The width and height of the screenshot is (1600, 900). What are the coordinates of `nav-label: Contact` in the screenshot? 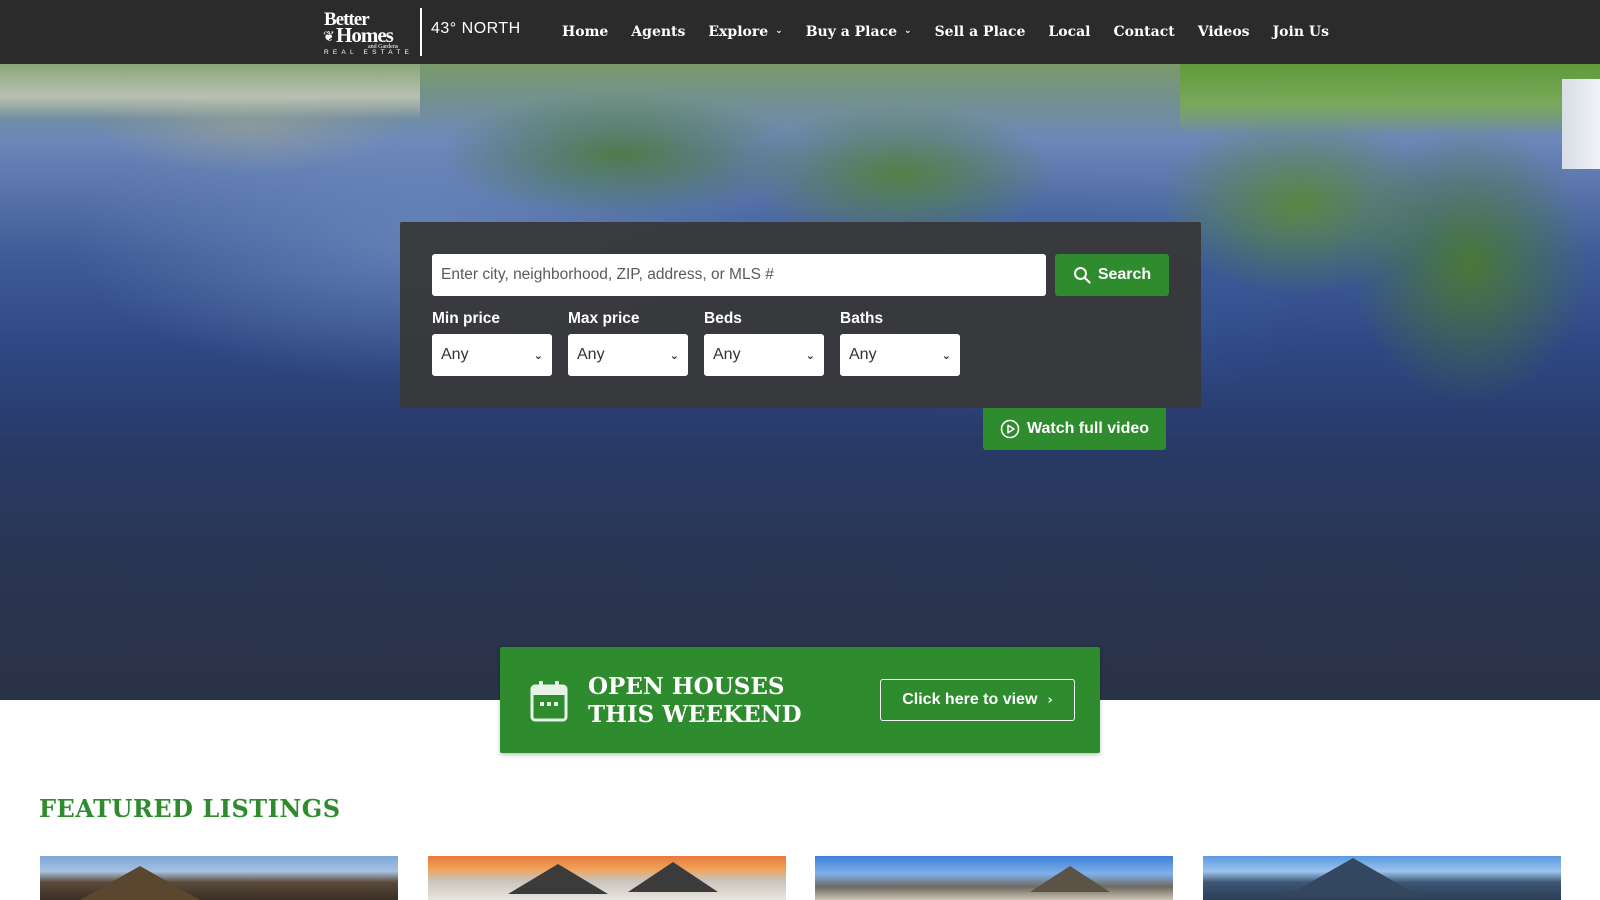 It's located at (1144, 32).